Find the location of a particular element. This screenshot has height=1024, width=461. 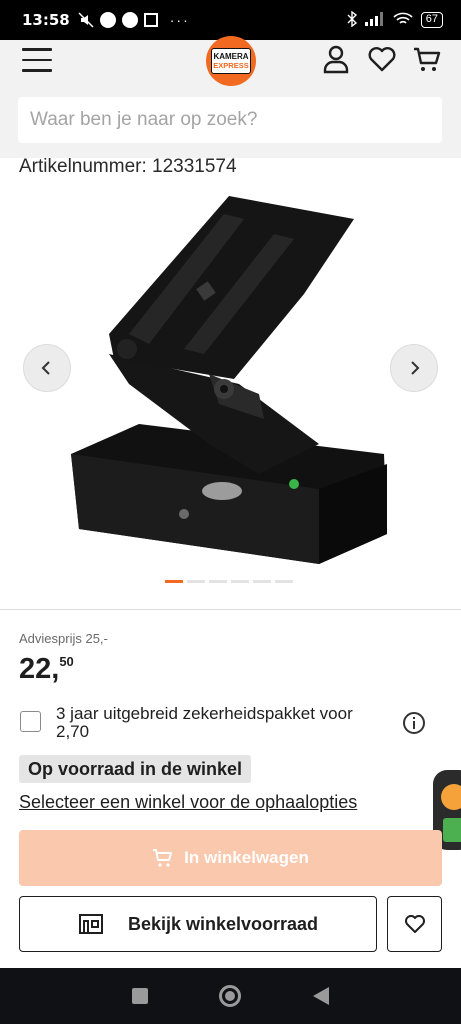

info-icon is located at coordinates (414, 723).